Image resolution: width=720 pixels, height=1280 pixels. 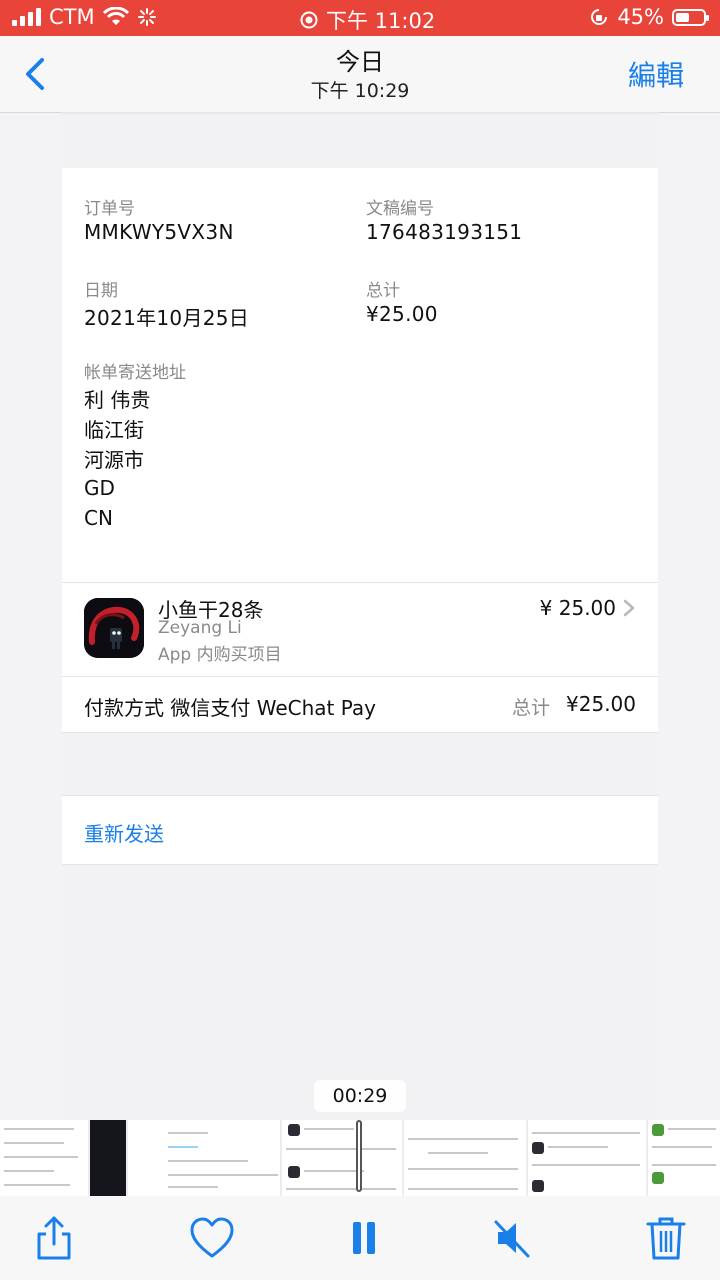 I want to click on loading-icon, so click(x=146, y=17).